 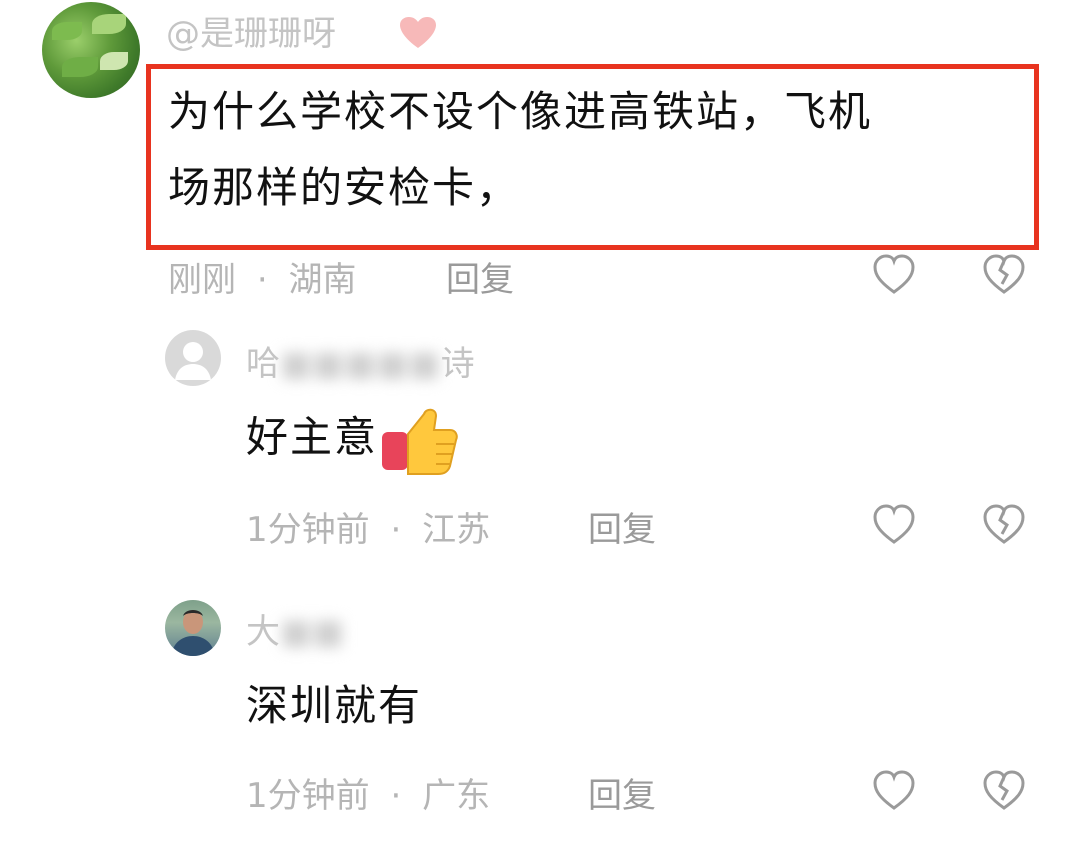 What do you see at coordinates (418, 32) in the screenshot?
I see `heart-emoji-icon` at bounding box center [418, 32].